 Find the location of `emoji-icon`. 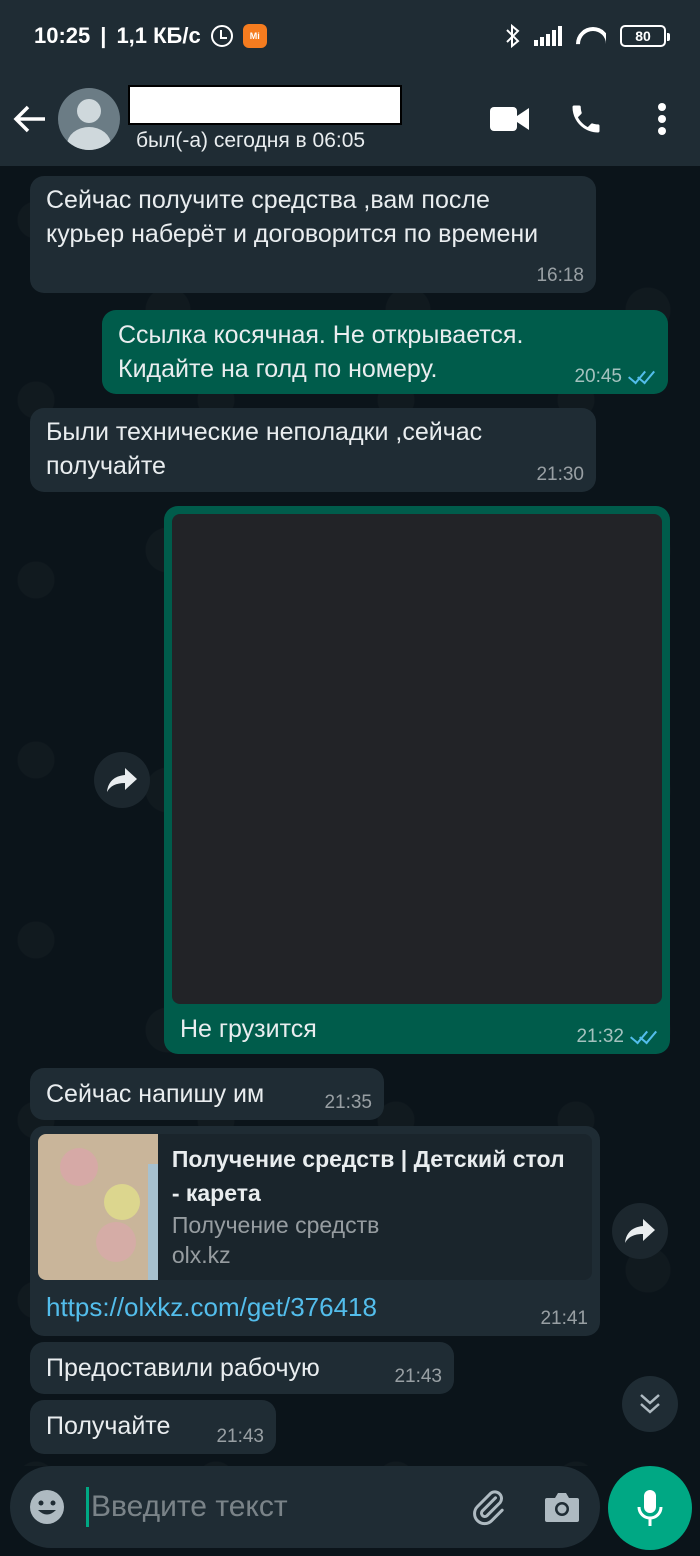

emoji-icon is located at coordinates (47, 1507).